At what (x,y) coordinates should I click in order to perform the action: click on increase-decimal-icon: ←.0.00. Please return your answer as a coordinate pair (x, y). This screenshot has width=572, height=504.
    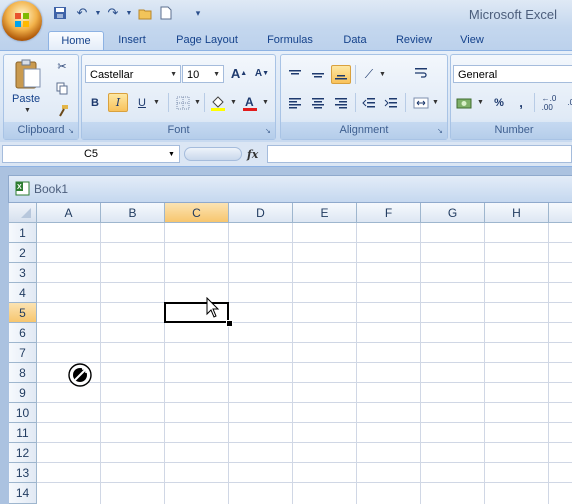
    Looking at the image, I should click on (549, 102).